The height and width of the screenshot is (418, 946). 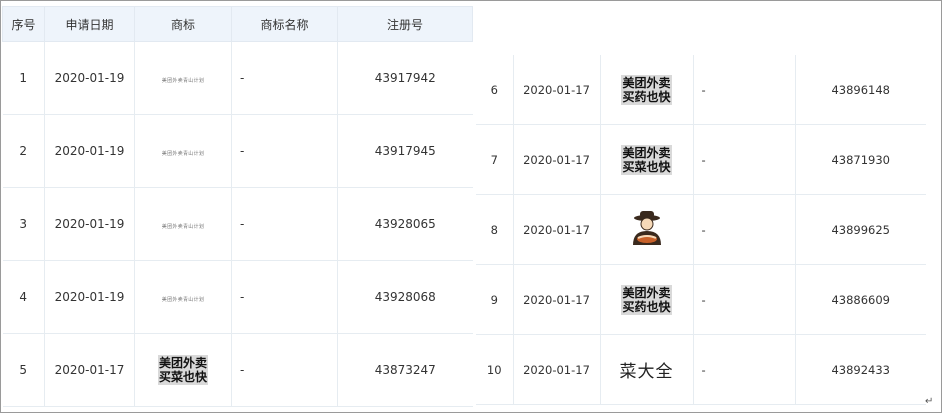 What do you see at coordinates (405, 24) in the screenshot?
I see `header-reg-number: 注册号` at bounding box center [405, 24].